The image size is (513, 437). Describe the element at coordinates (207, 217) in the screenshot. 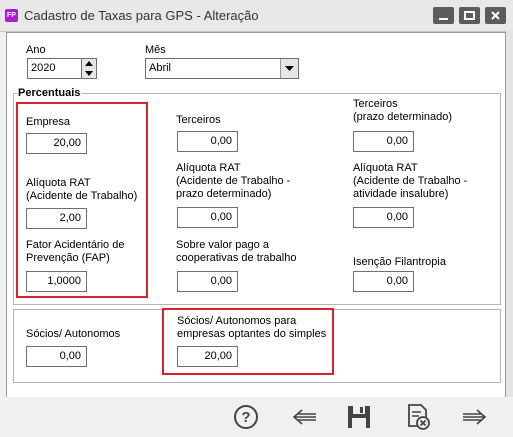

I see `rat-prazo-field: 0,00` at that location.